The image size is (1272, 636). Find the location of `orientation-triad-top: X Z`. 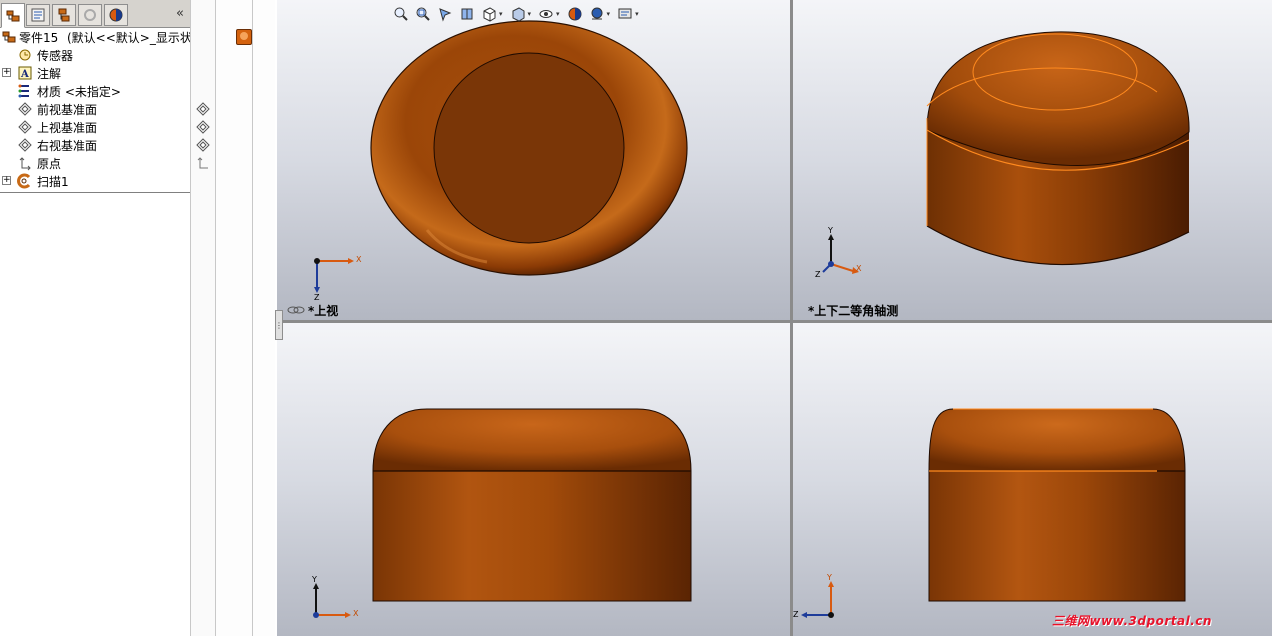

orientation-triad-top: X Z is located at coordinates (336, 279).